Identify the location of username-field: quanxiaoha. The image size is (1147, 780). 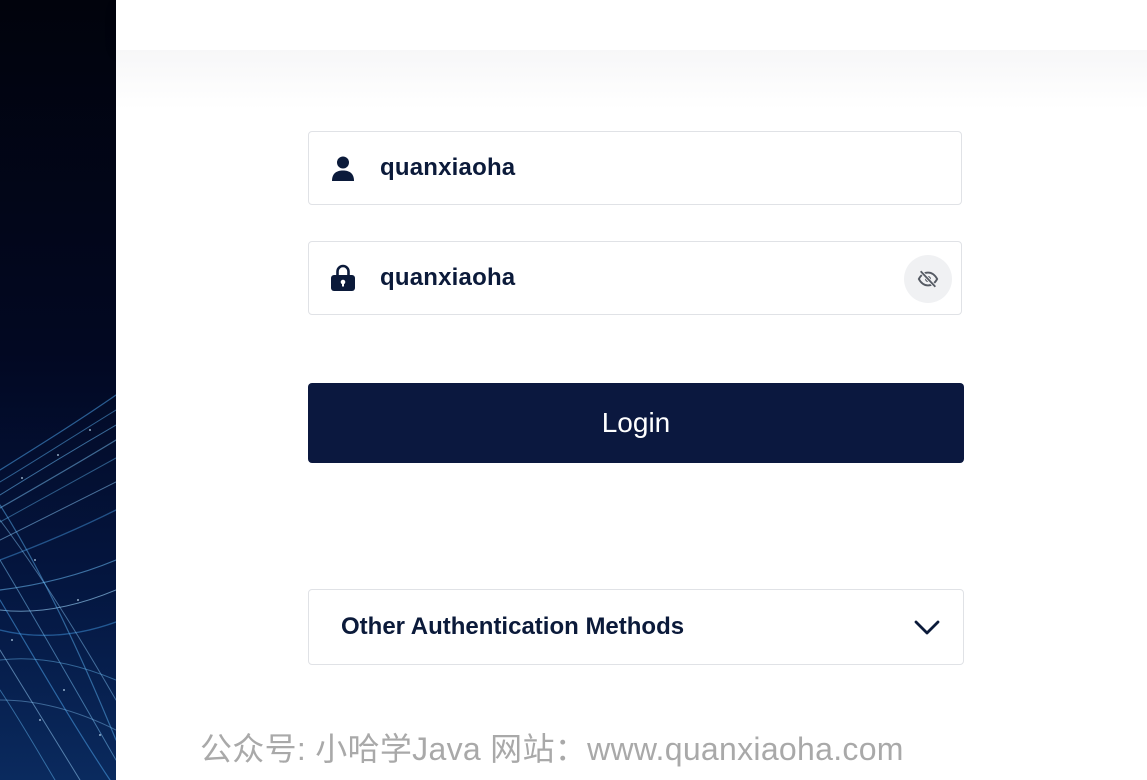
(635, 168).